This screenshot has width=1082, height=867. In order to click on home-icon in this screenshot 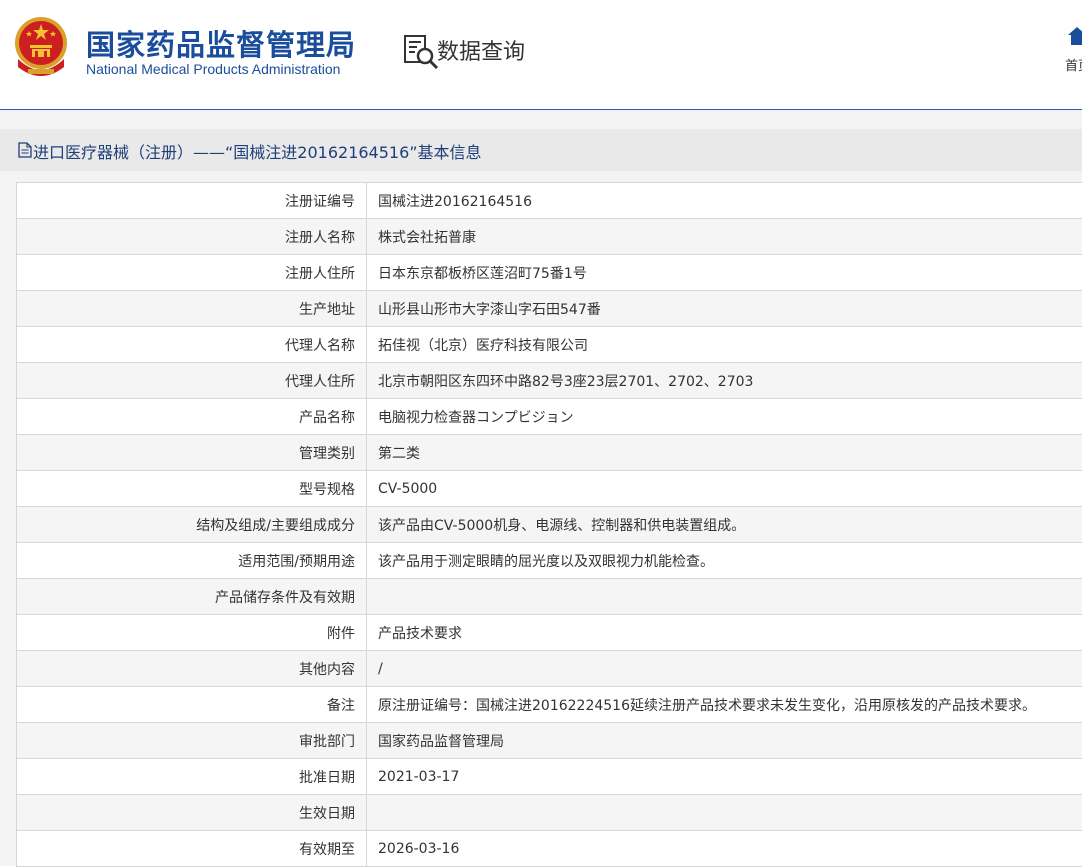, I will do `click(1075, 36)`.